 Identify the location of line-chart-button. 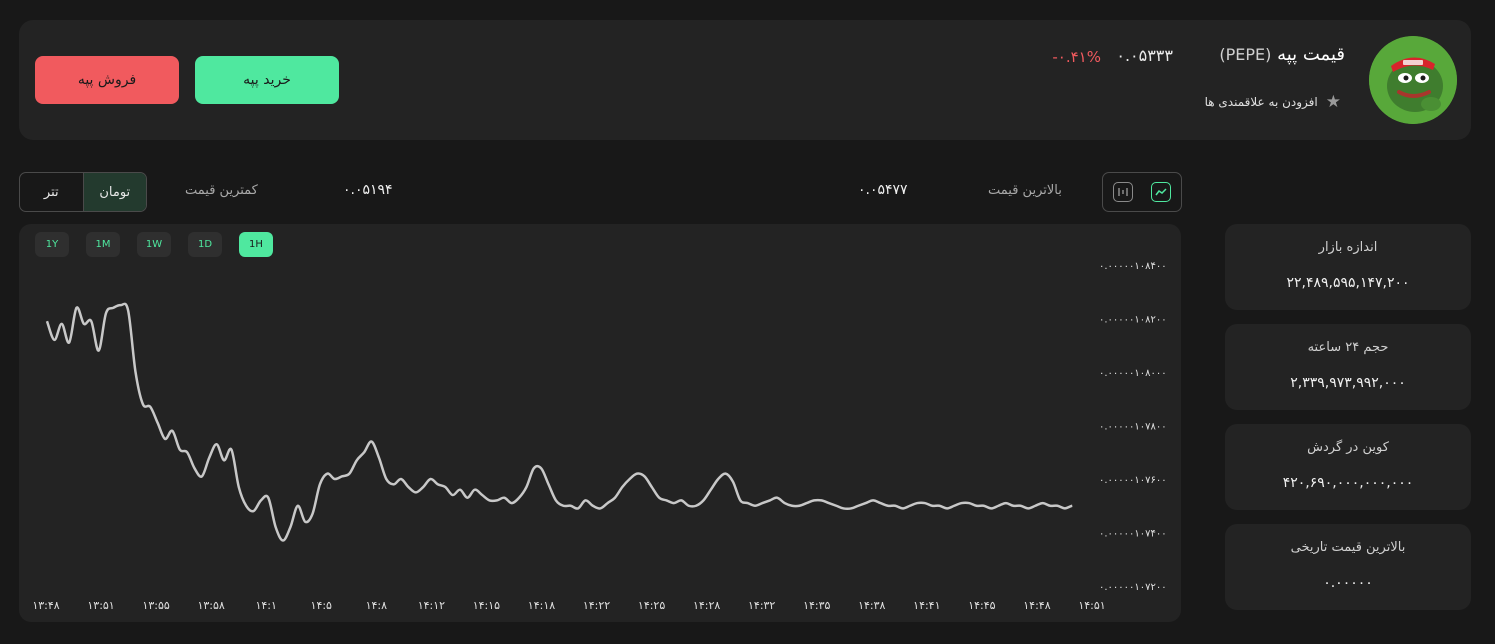
(1161, 192).